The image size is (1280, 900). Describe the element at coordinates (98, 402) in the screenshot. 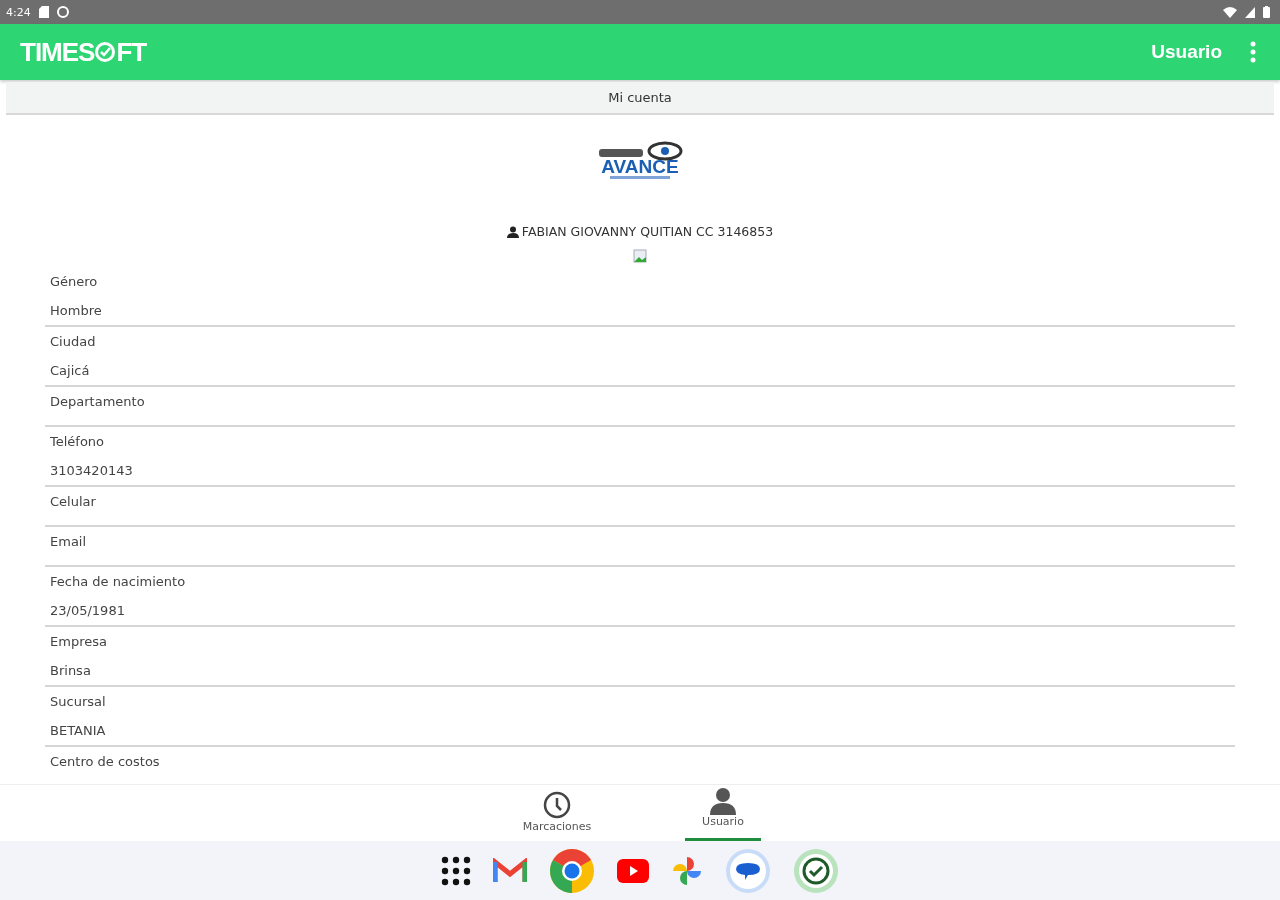

I see `field-label: Departamento` at that location.